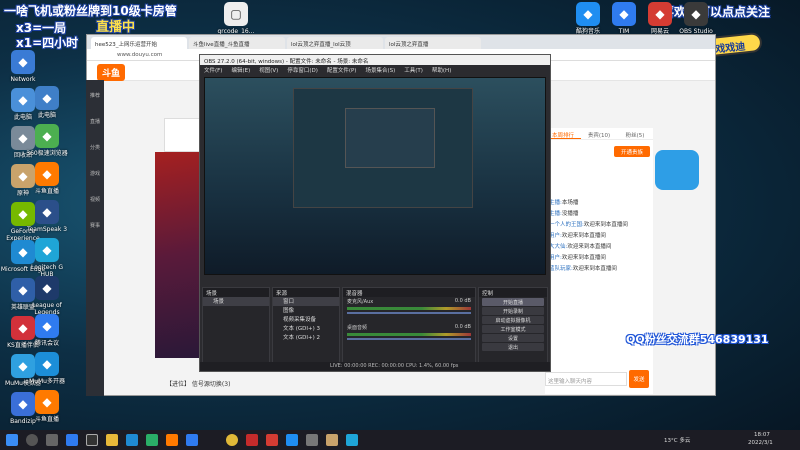 This screenshot has width=800, height=450. What do you see at coordinates (570, 214) in the screenshot?
I see `chat-text: 没播播` at bounding box center [570, 214].